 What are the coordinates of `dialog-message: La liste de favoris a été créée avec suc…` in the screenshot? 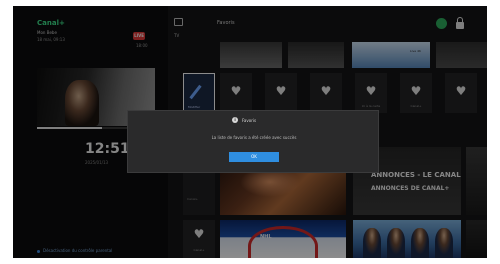 It's located at (254, 137).